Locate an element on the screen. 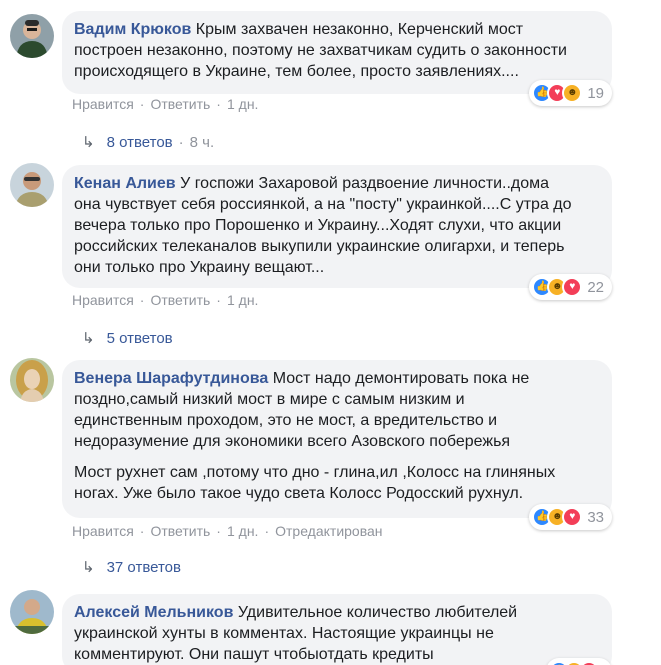 The image size is (661, 665). reactions-summary: 👍 ☻ ♥ 22 is located at coordinates (570, 287).